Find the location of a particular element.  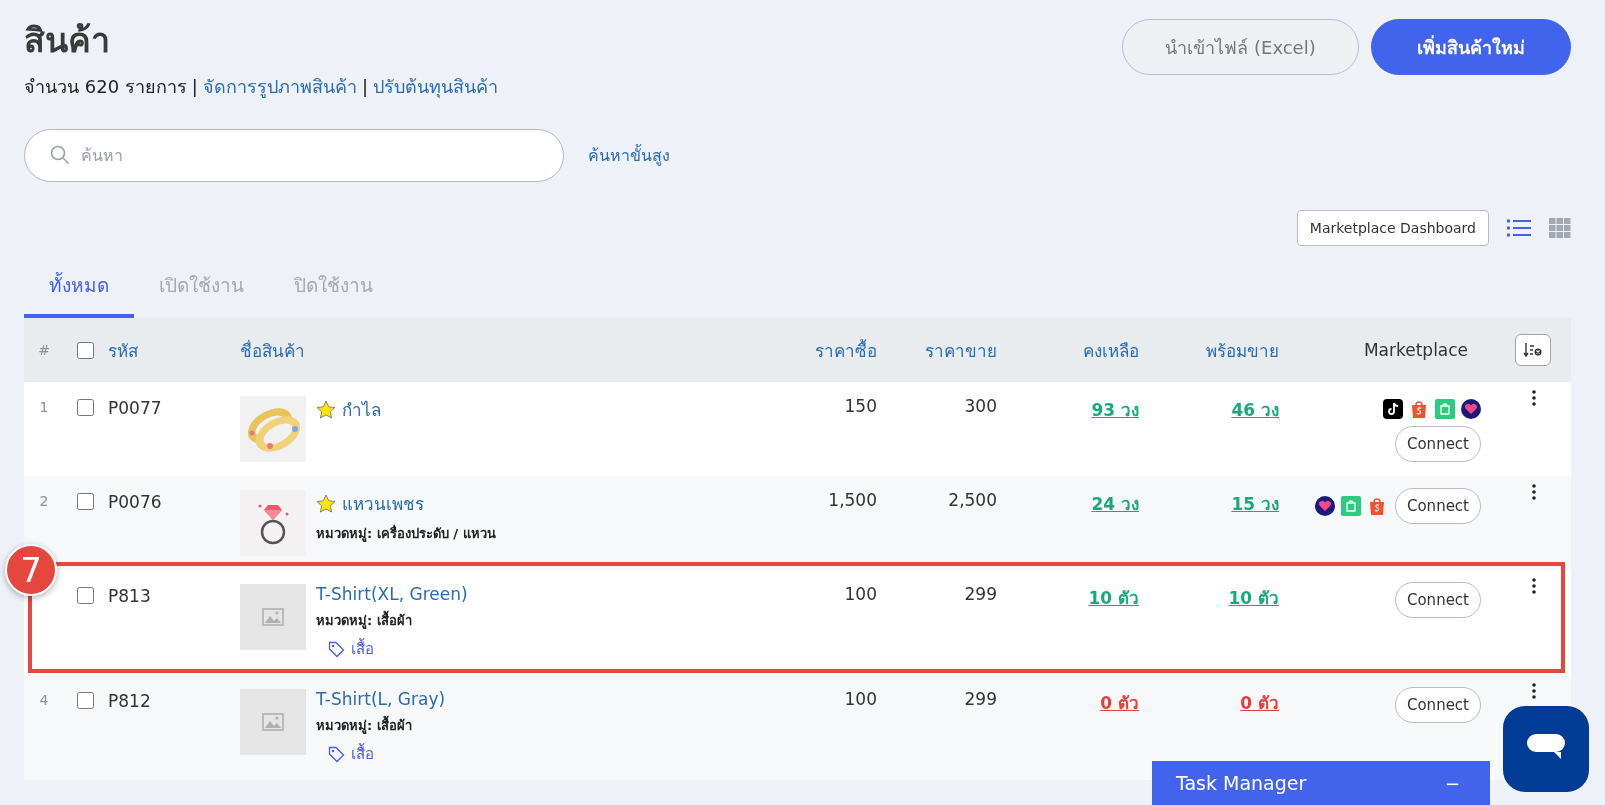

column-header: Marketplace is located at coordinates (1416, 350).